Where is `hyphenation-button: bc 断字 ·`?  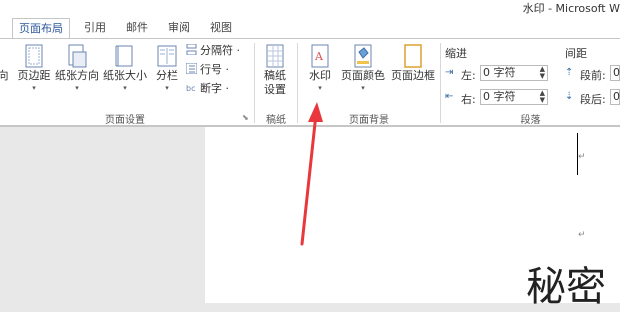
hyphenation-button: bc 断字 · is located at coordinates (207, 89).